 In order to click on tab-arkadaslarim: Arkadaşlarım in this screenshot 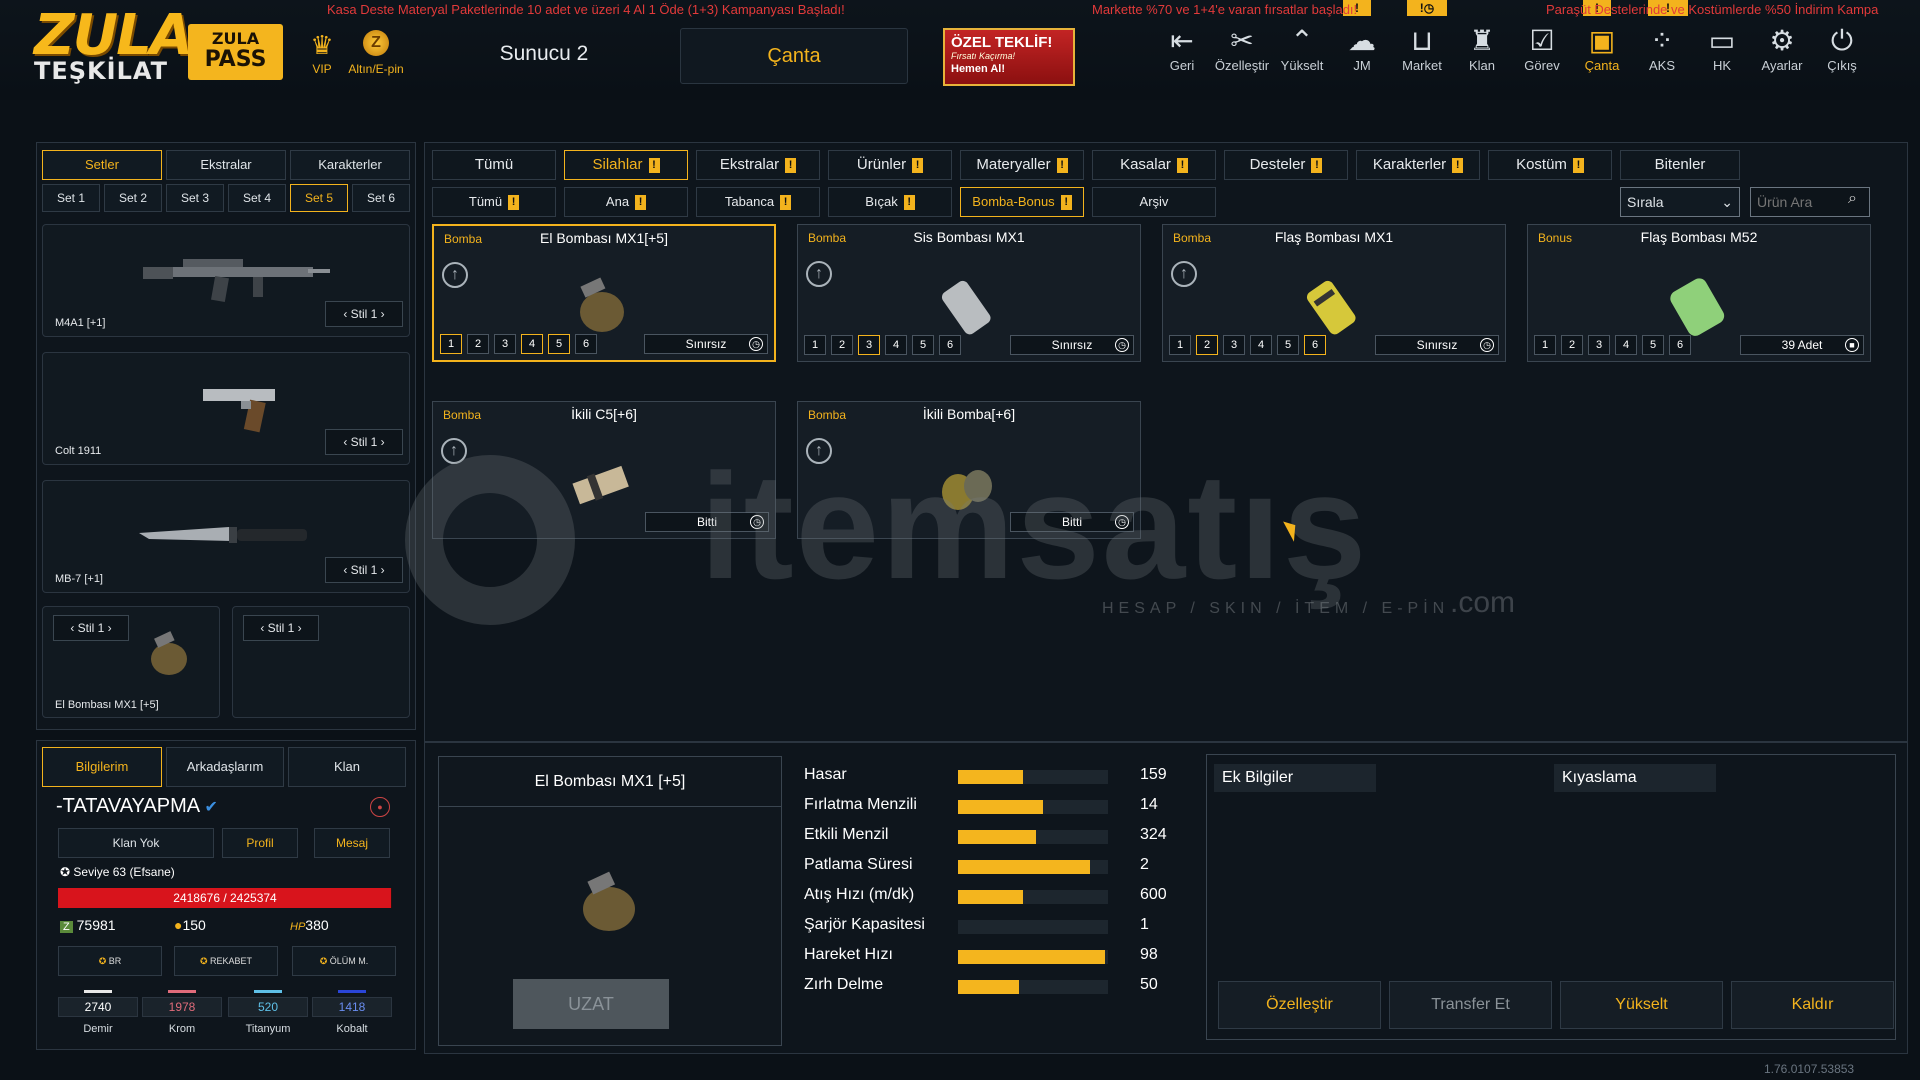, I will do `click(225, 767)`.